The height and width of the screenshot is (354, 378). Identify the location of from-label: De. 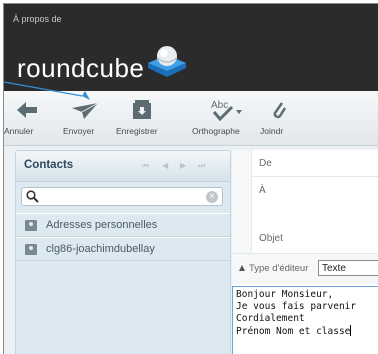
(265, 163).